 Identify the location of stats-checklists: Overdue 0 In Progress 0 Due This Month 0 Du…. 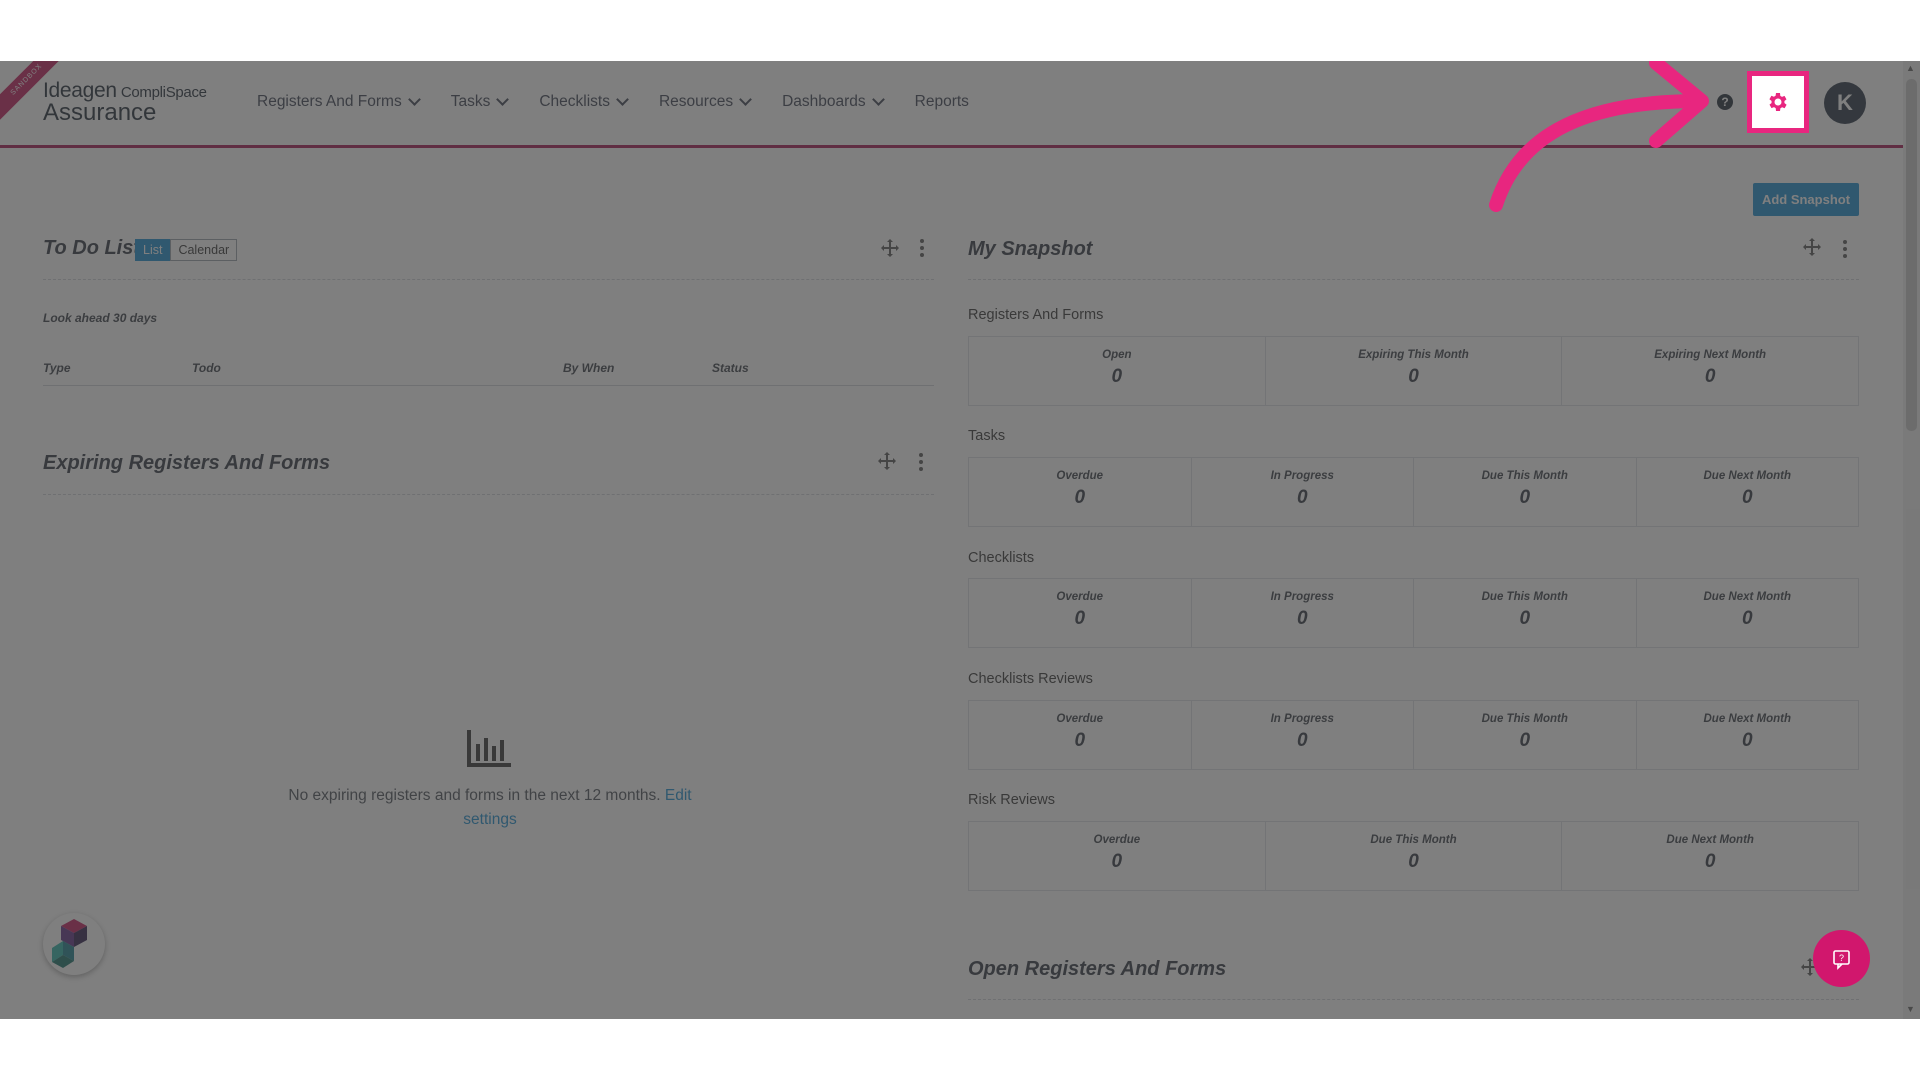
(1413, 613).